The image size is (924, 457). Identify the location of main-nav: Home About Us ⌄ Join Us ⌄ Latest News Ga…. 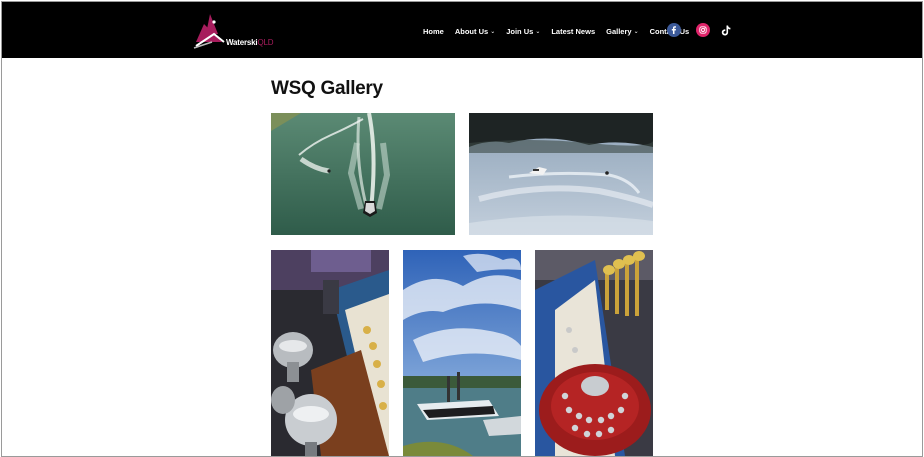
(561, 31).